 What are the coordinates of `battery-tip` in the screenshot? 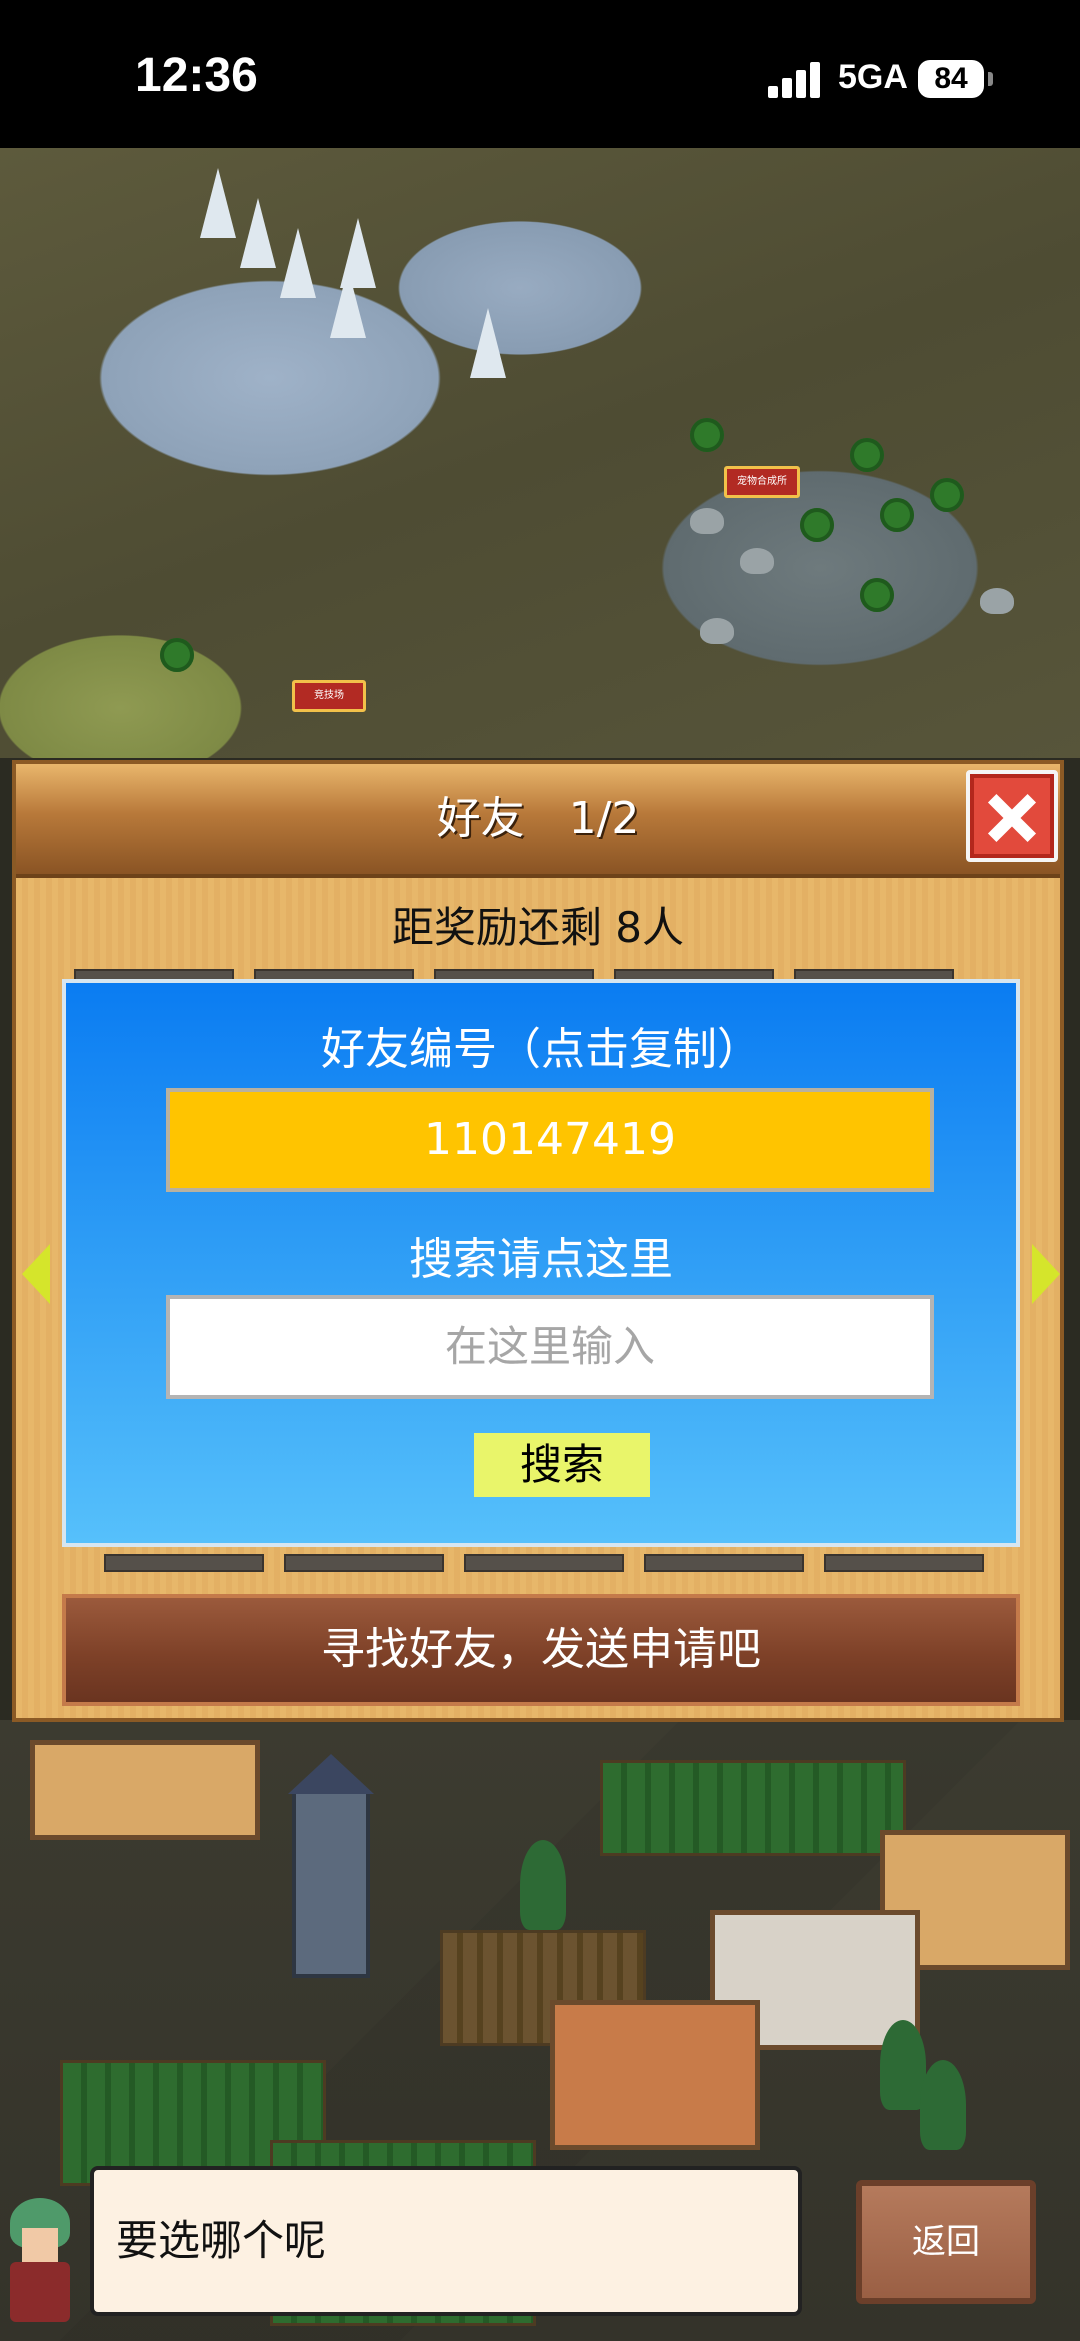 It's located at (990, 79).